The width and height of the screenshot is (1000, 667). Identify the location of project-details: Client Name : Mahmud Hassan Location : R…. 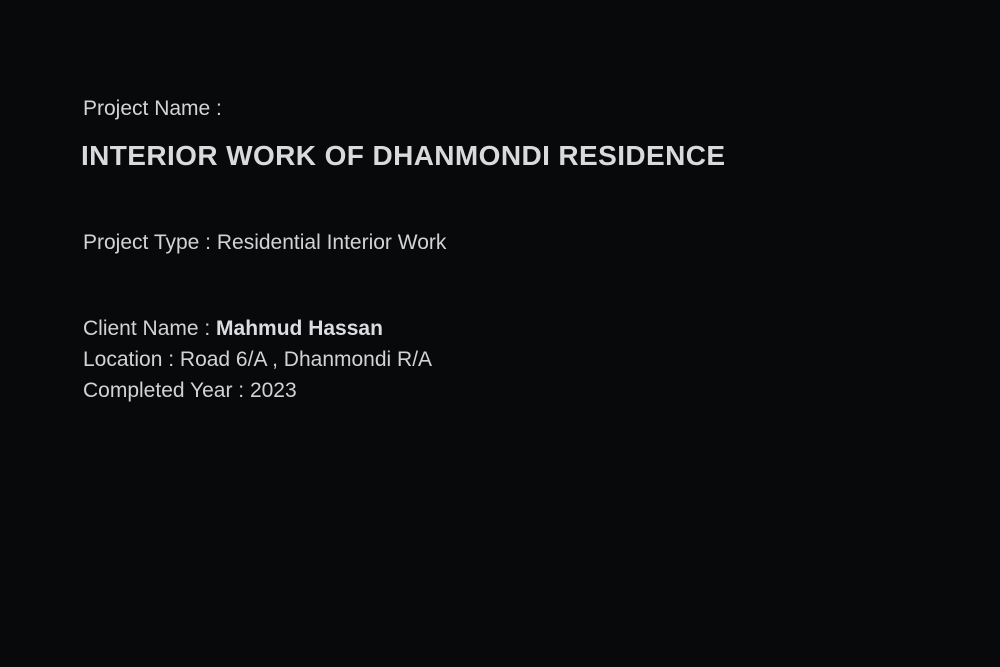
(257, 359).